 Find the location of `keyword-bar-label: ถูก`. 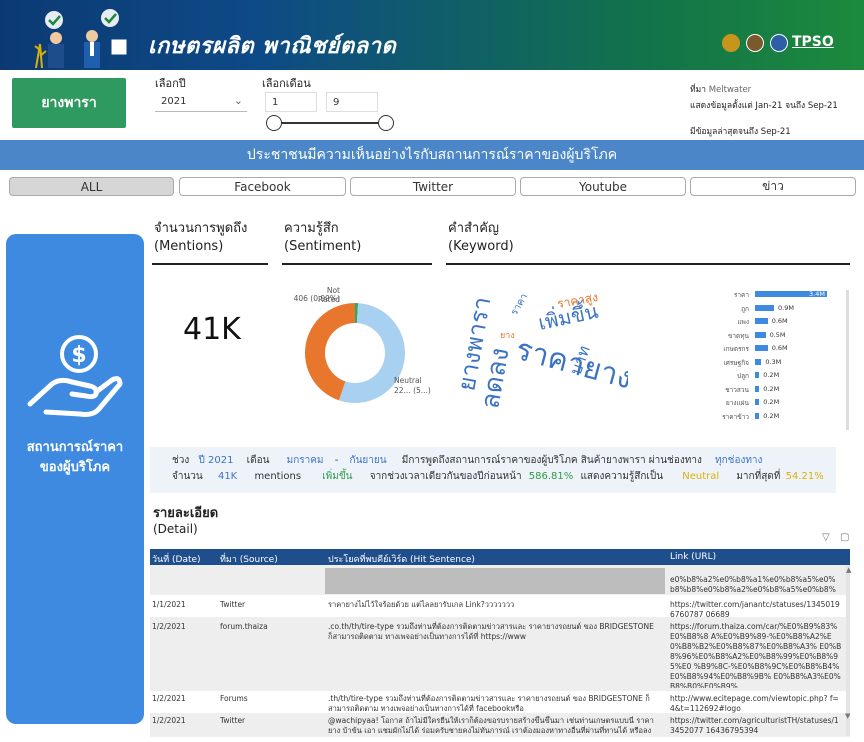

keyword-bar-label: ถูก is located at coordinates (745, 308).